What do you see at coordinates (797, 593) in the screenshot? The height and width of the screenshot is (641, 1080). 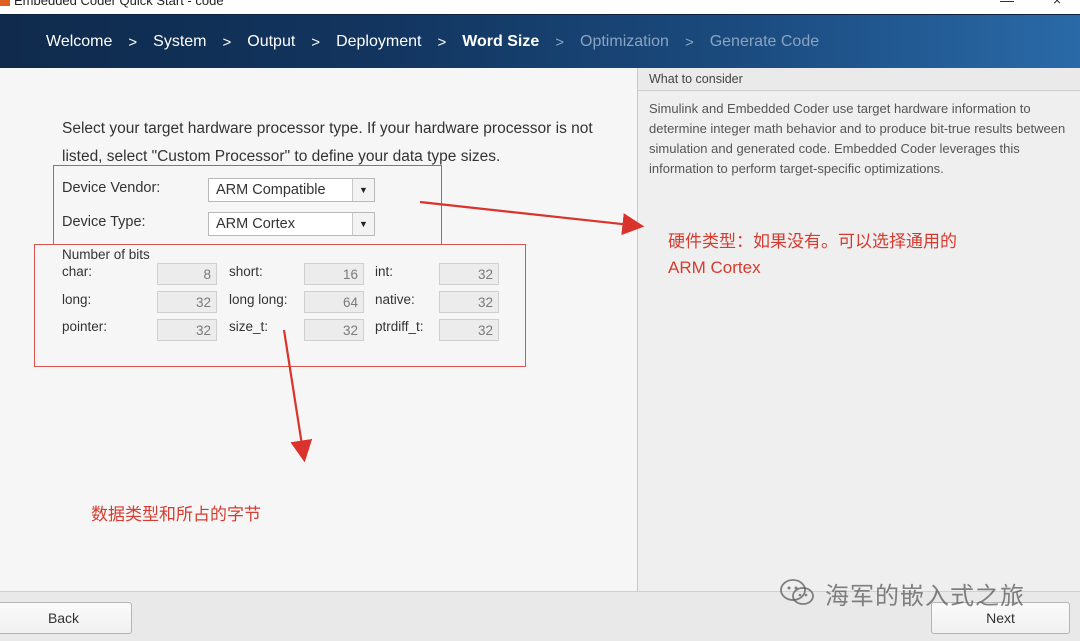 I see `wechat-icon` at bounding box center [797, 593].